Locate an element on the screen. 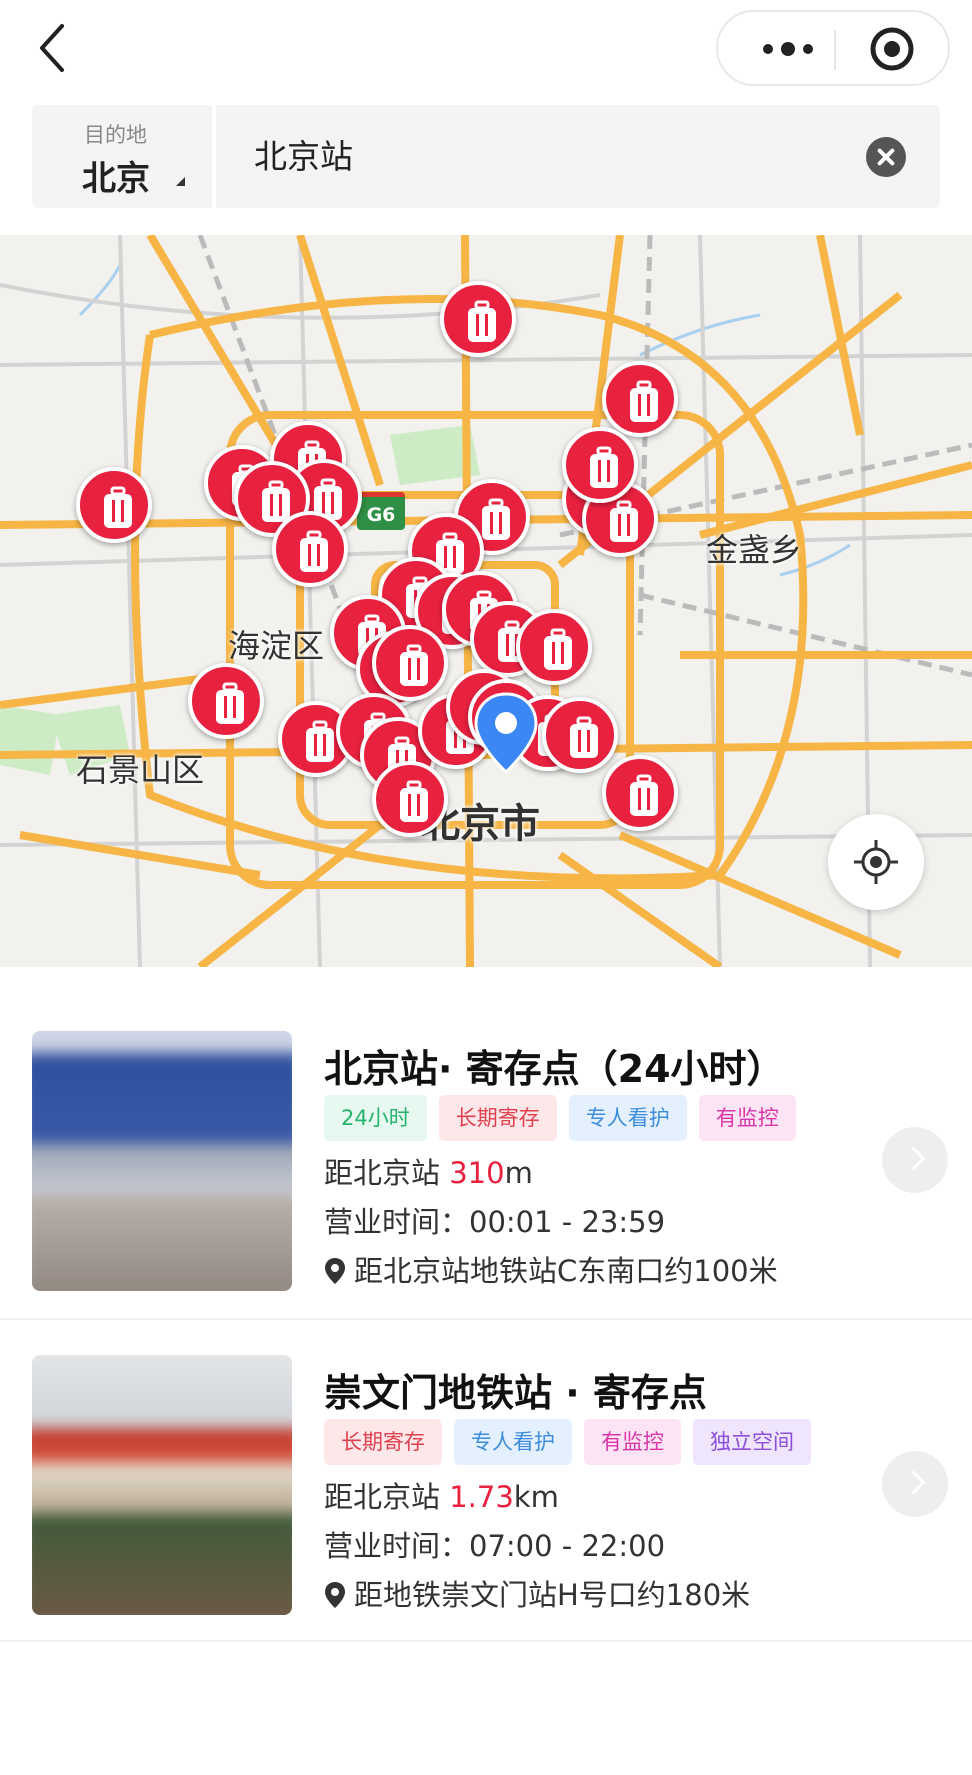  target-circle-icon is located at coordinates (892, 49).